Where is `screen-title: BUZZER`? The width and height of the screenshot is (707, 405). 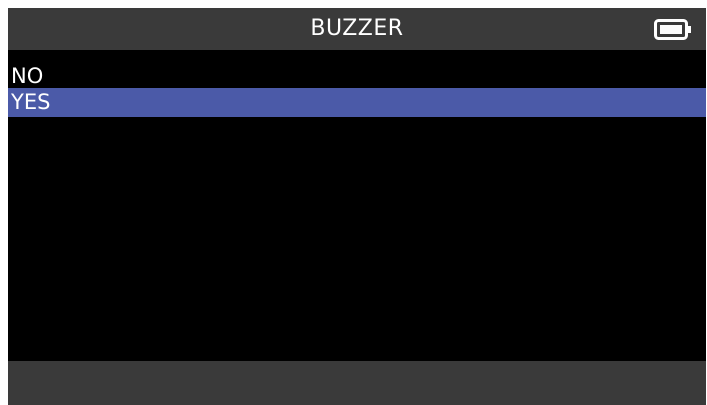 screen-title: BUZZER is located at coordinates (357, 28).